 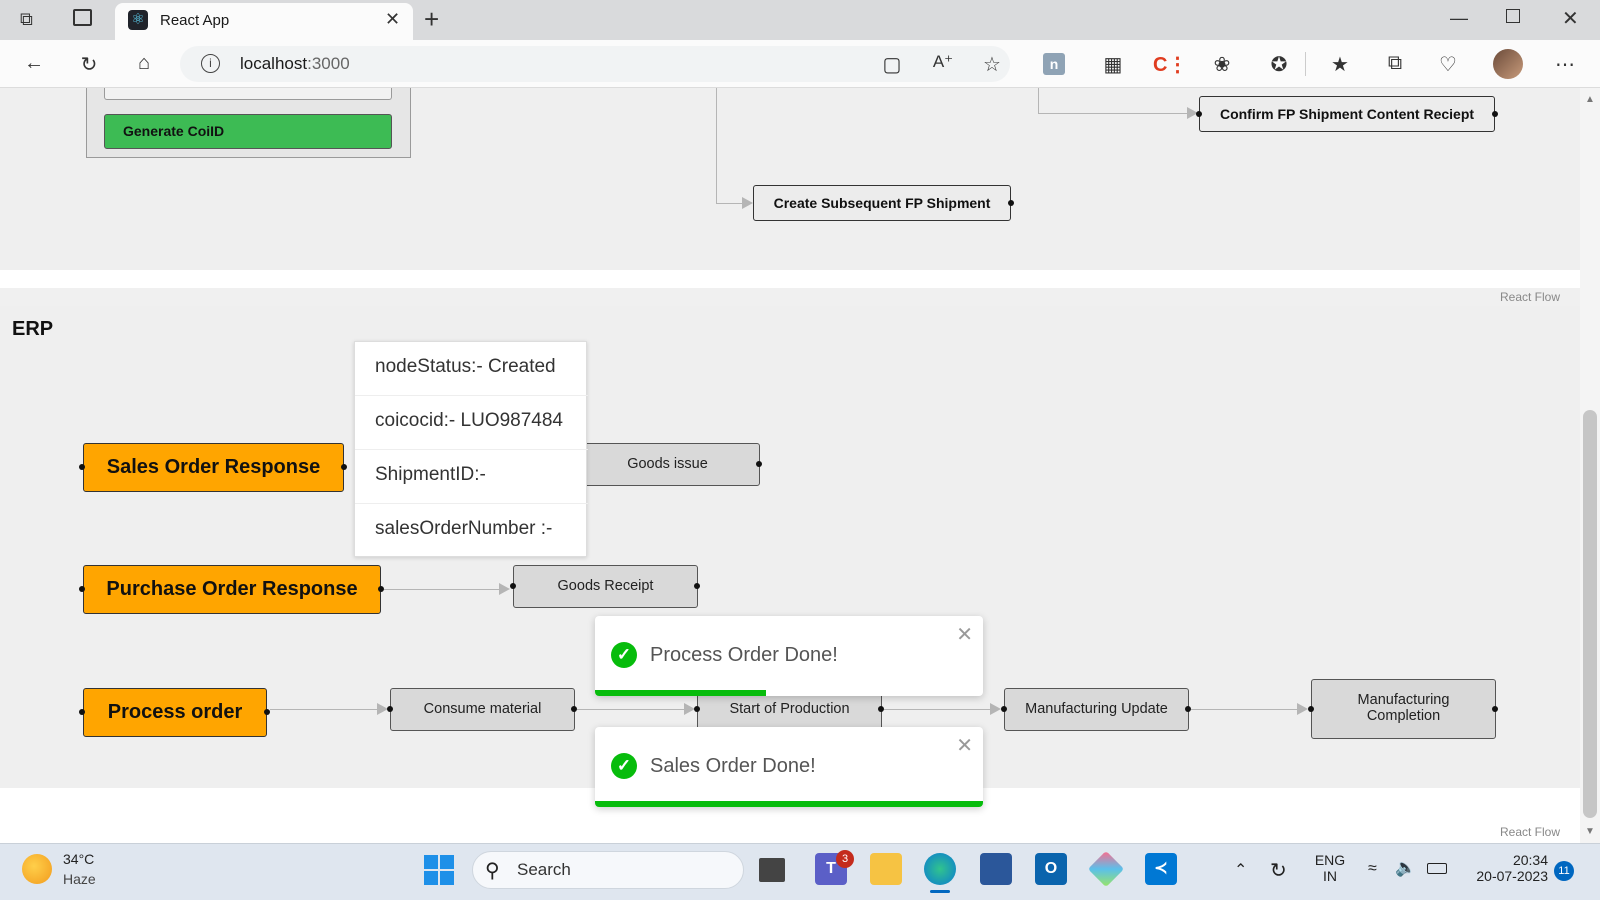 What do you see at coordinates (892, 64) in the screenshot?
I see `app-available-icon: ▢` at bounding box center [892, 64].